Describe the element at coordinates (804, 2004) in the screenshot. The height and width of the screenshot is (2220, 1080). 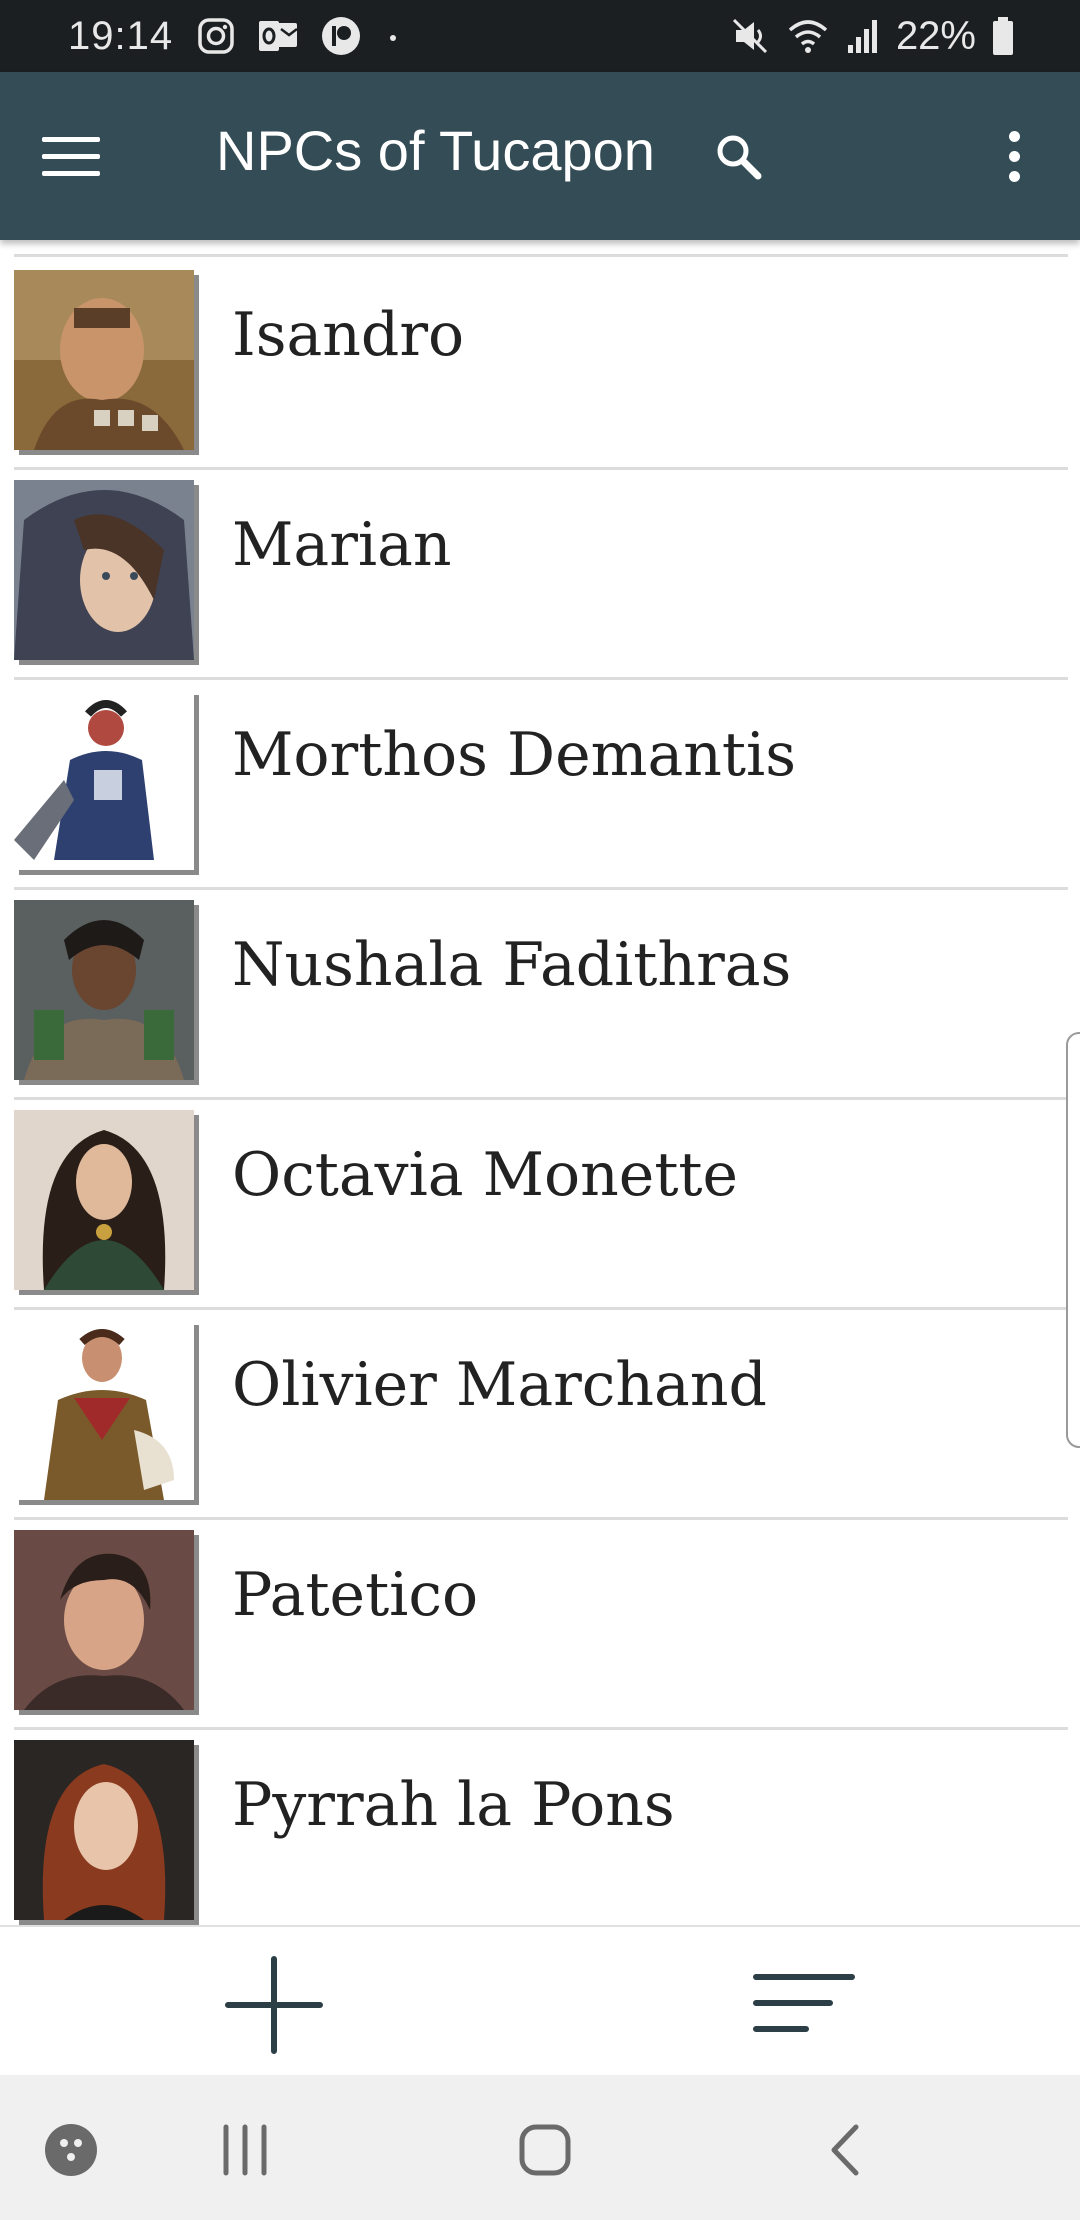
I see `sort-icon` at that location.